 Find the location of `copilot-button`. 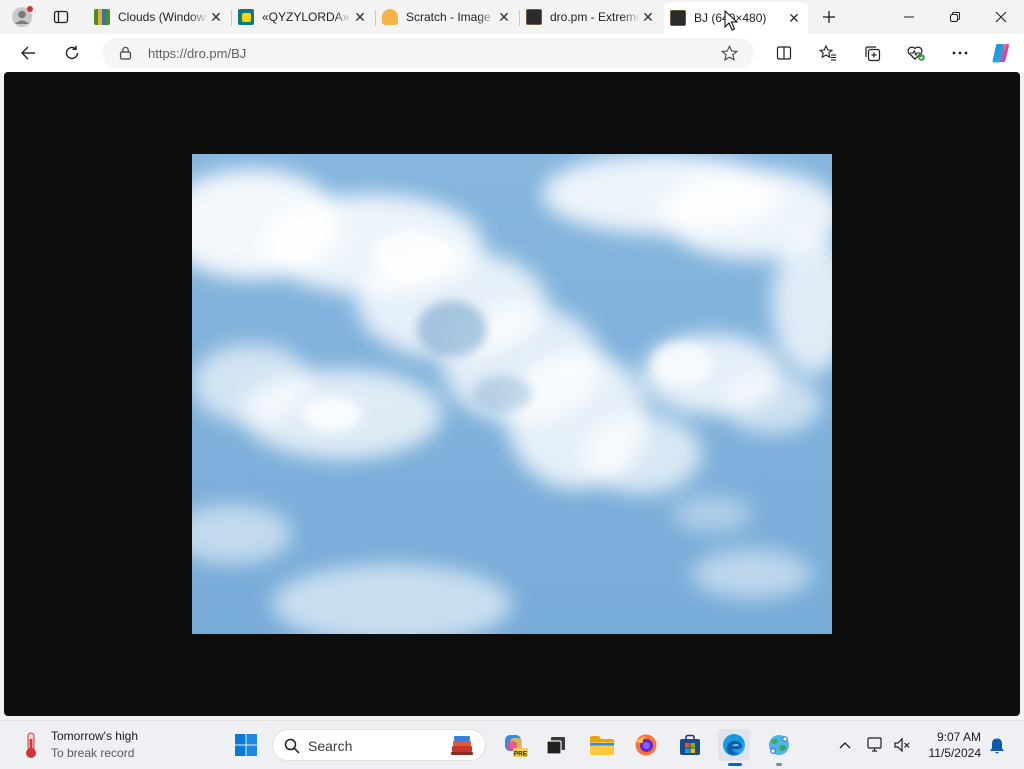

copilot-button is located at coordinates (1001, 53).